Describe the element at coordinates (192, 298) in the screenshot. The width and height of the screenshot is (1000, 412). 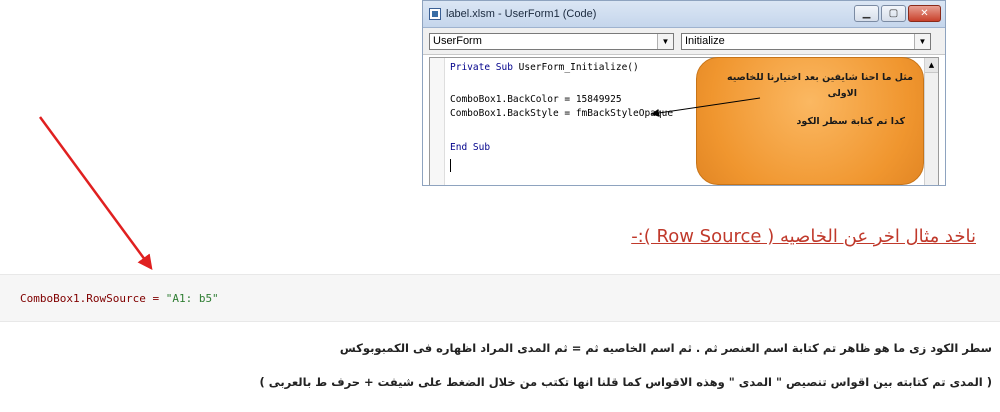
I see `snippet-string: "A1: b5"` at that location.